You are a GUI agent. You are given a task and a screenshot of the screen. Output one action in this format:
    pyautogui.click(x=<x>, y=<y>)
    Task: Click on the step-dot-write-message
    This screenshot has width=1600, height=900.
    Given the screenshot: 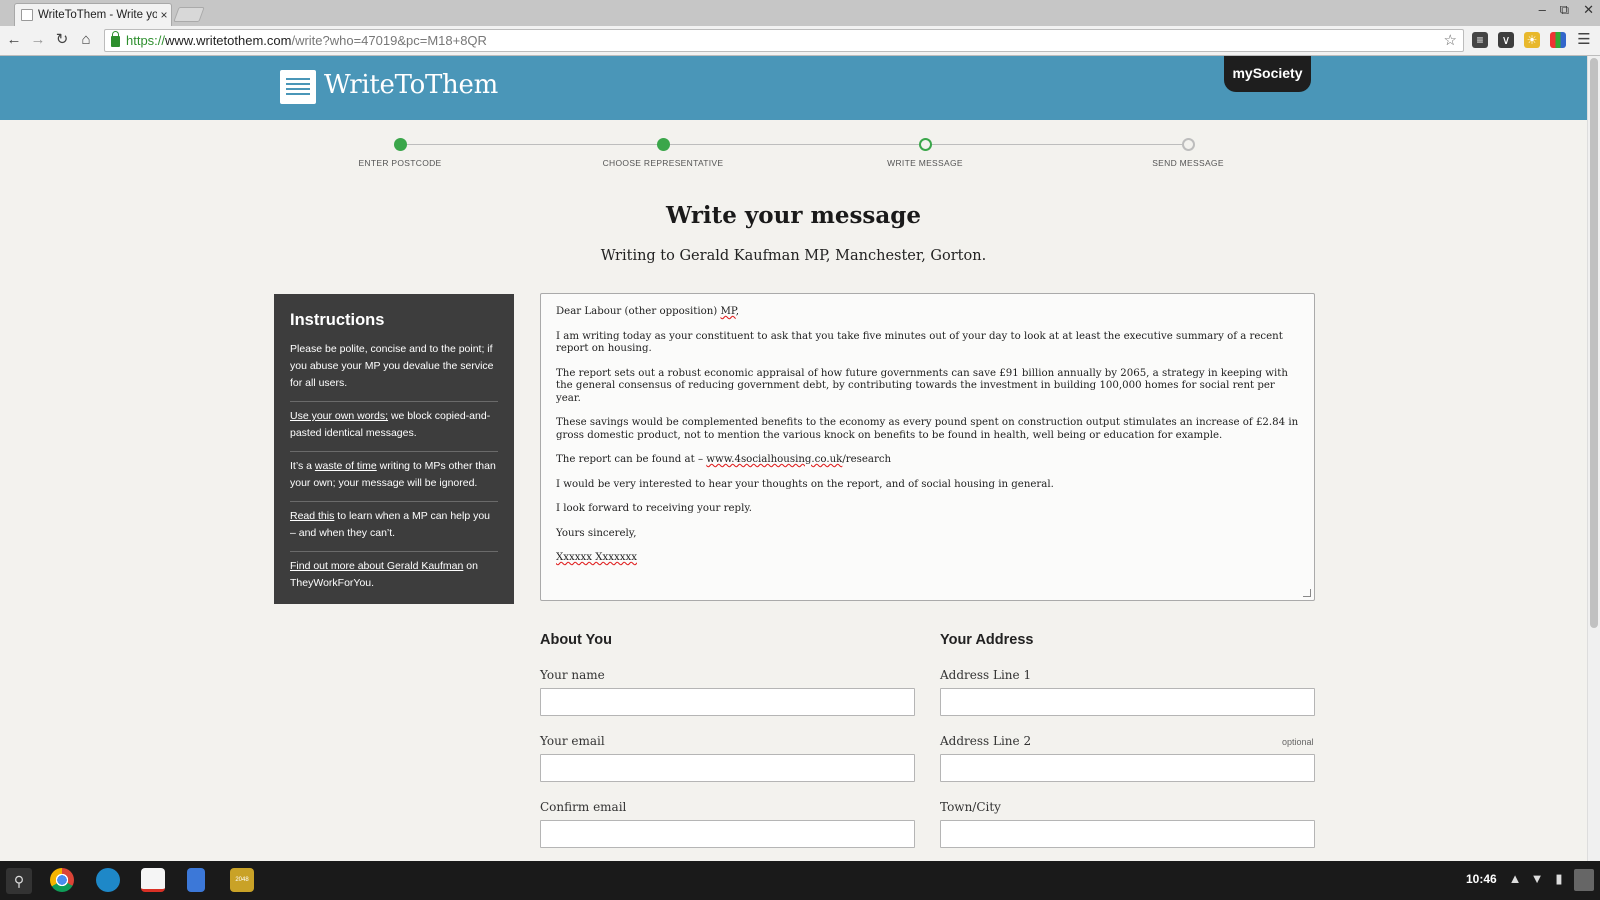 What is the action you would take?
    pyautogui.click(x=925, y=144)
    